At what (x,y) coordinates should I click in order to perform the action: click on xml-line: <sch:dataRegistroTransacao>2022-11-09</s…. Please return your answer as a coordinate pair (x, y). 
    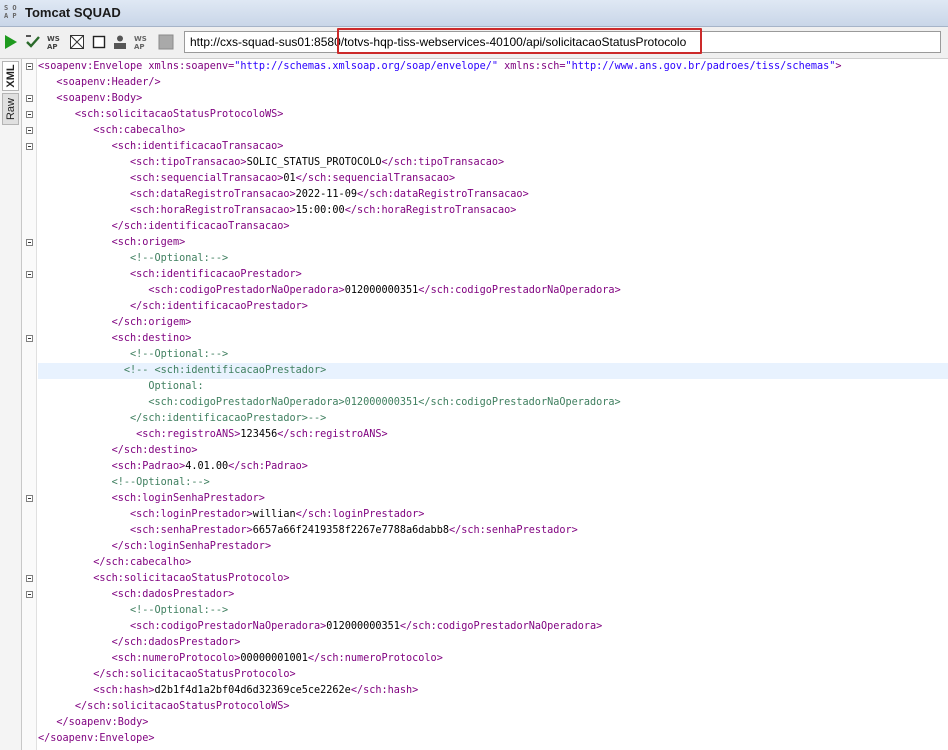
    Looking at the image, I should click on (493, 195).